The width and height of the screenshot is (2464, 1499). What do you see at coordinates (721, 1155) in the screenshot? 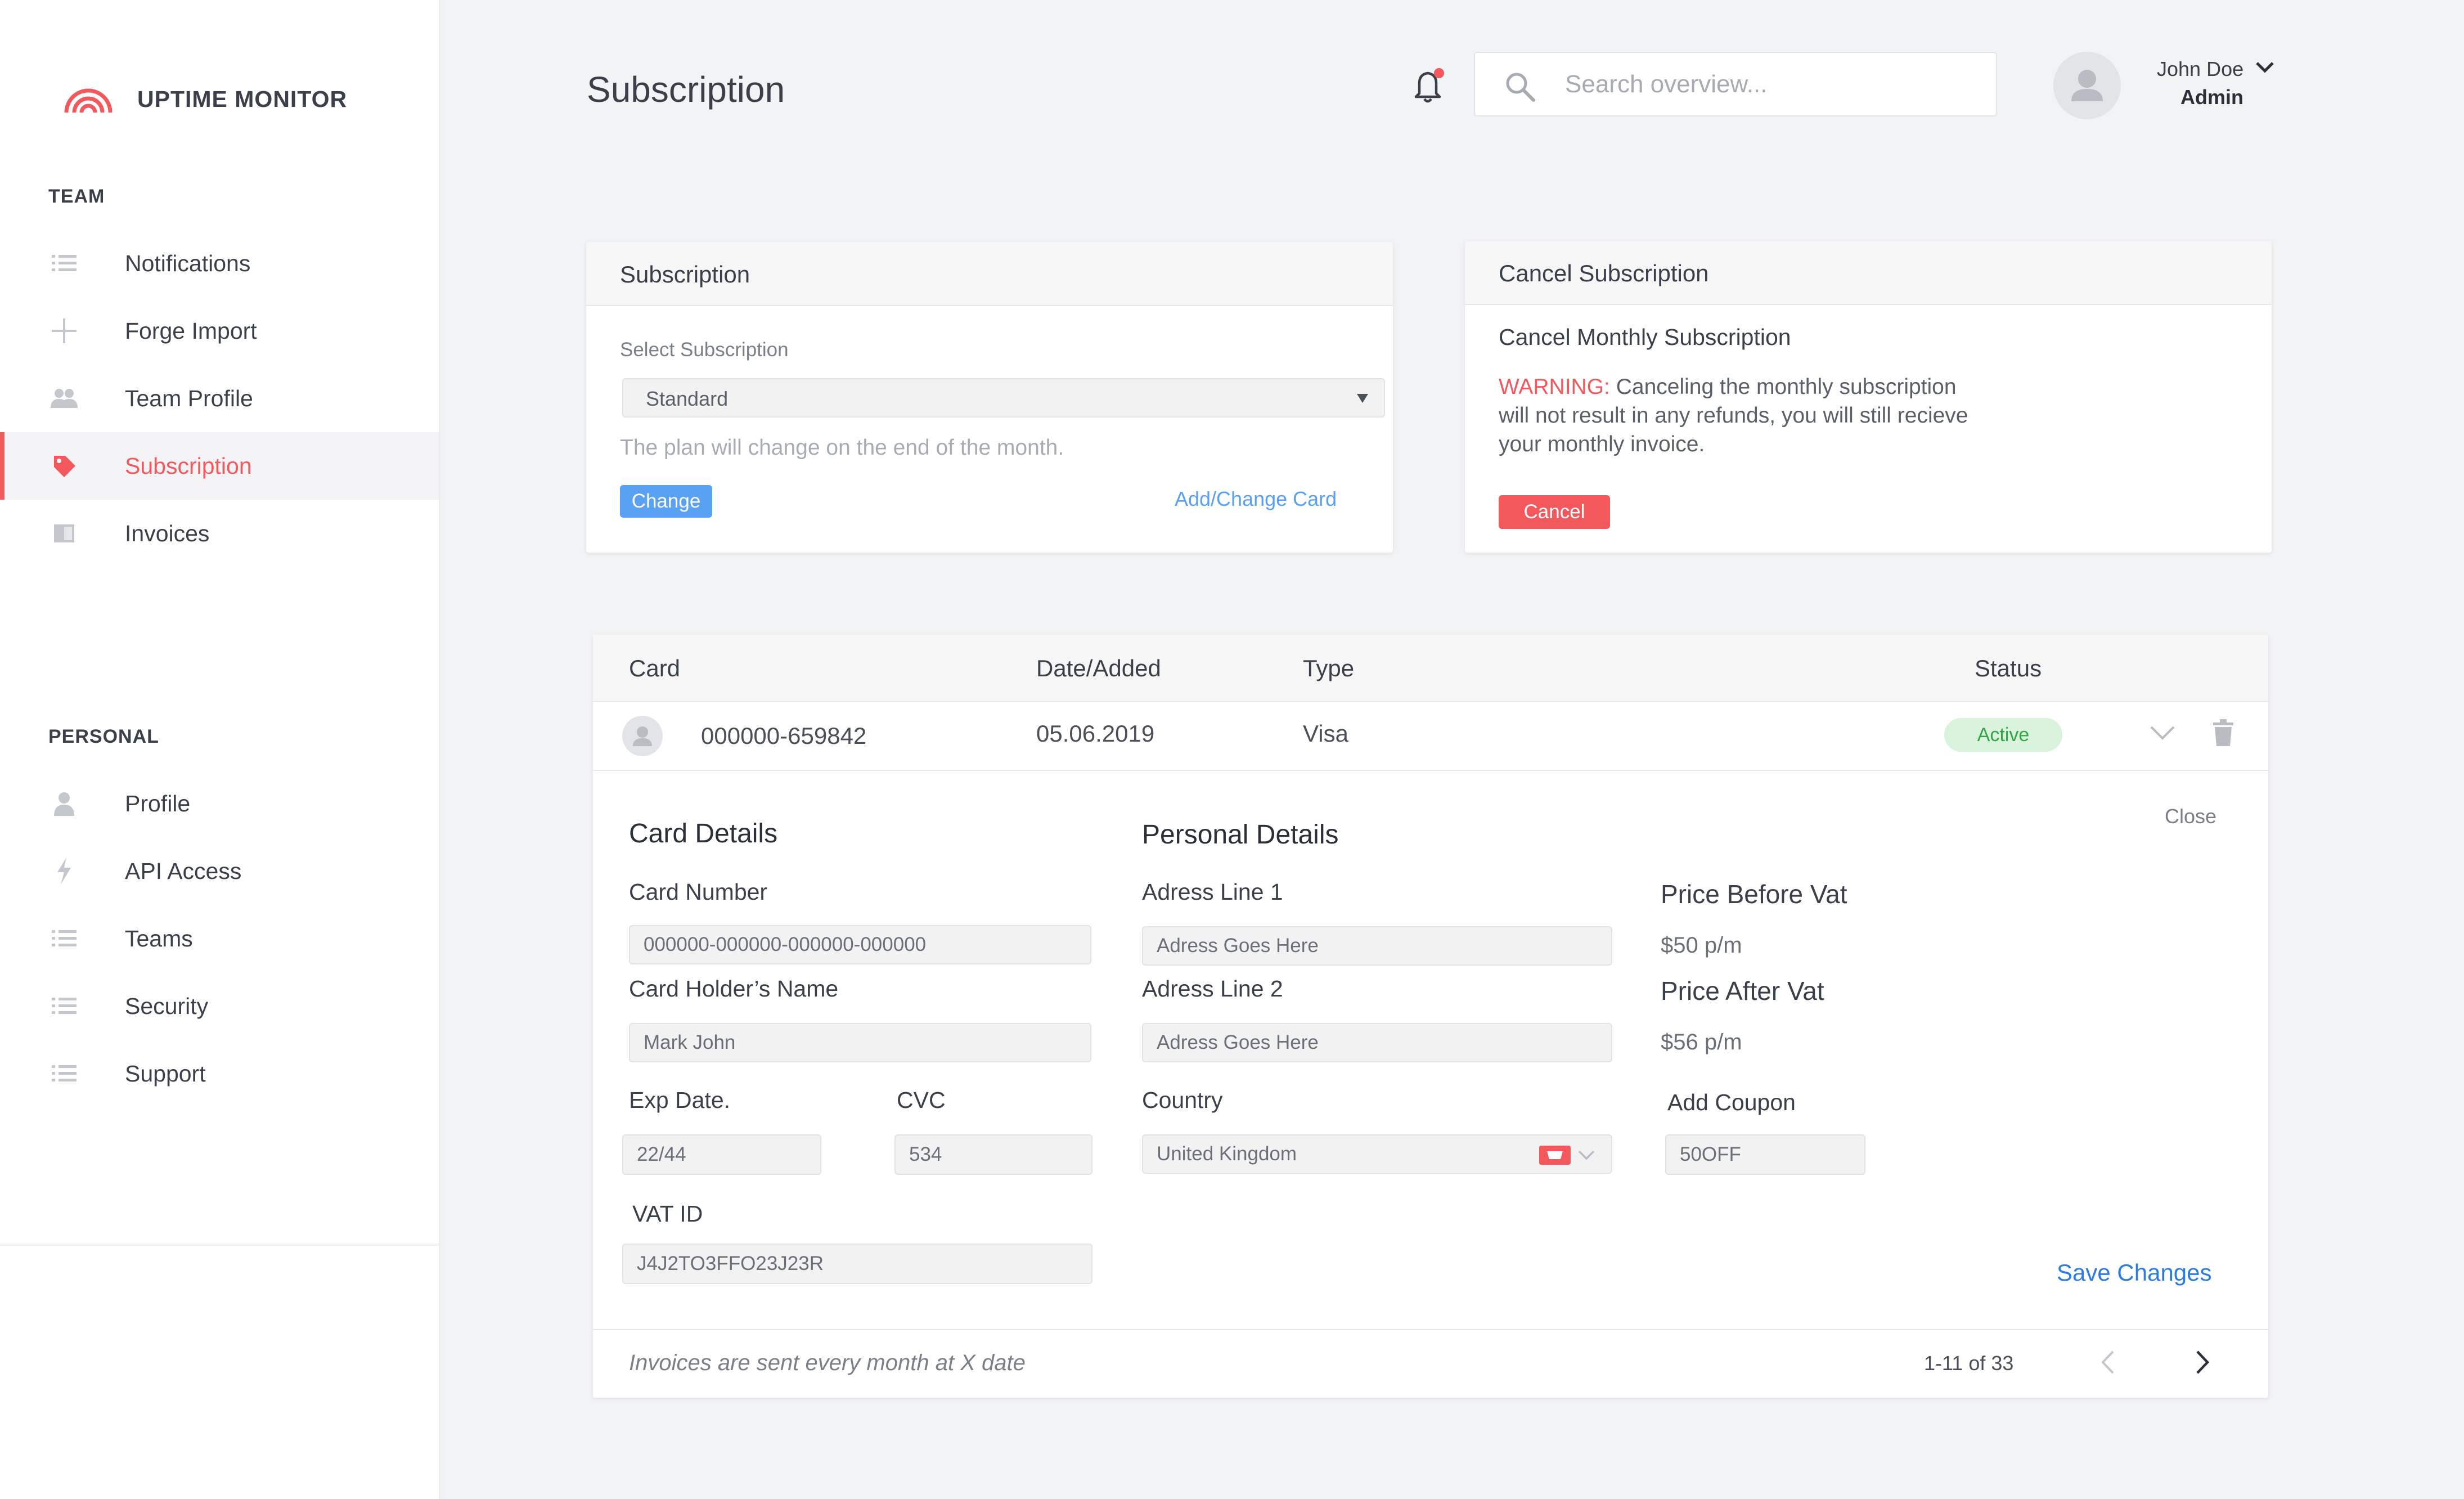
I see `exp-date-field: 22/44` at bounding box center [721, 1155].